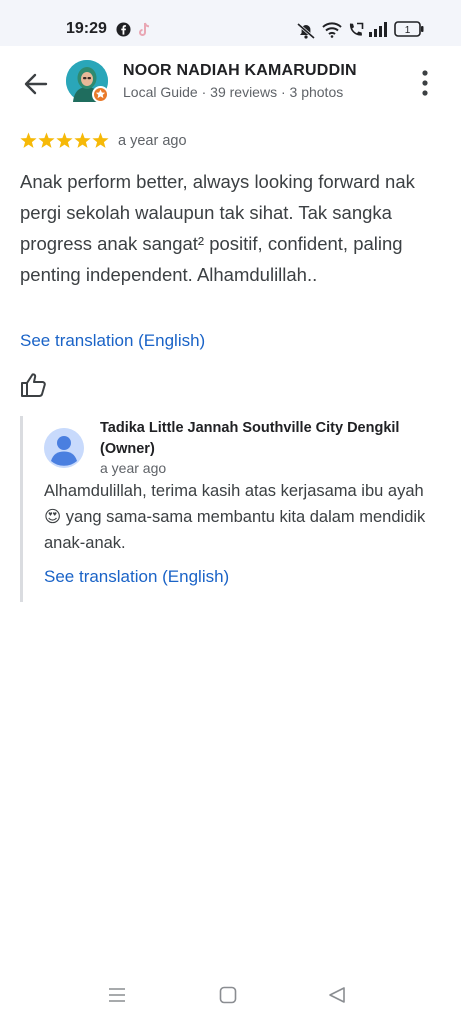  I want to click on back-triangle-icon, so click(337, 995).